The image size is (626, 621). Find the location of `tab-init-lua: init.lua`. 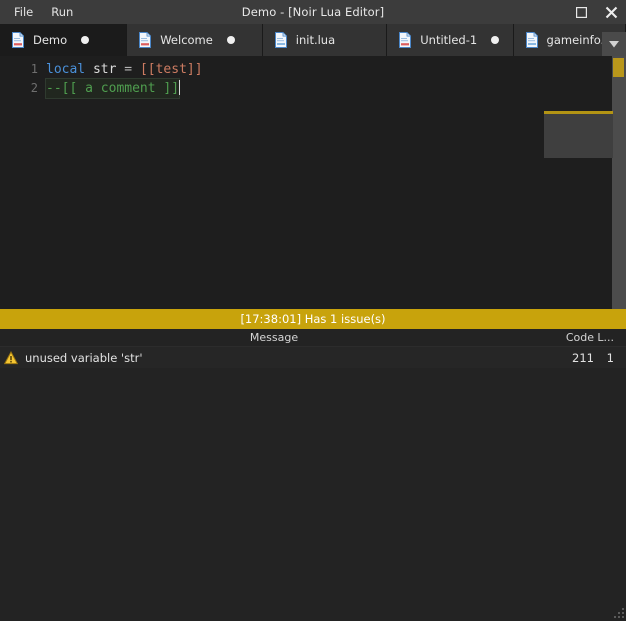

tab-init-lua: init.lua is located at coordinates (325, 40).